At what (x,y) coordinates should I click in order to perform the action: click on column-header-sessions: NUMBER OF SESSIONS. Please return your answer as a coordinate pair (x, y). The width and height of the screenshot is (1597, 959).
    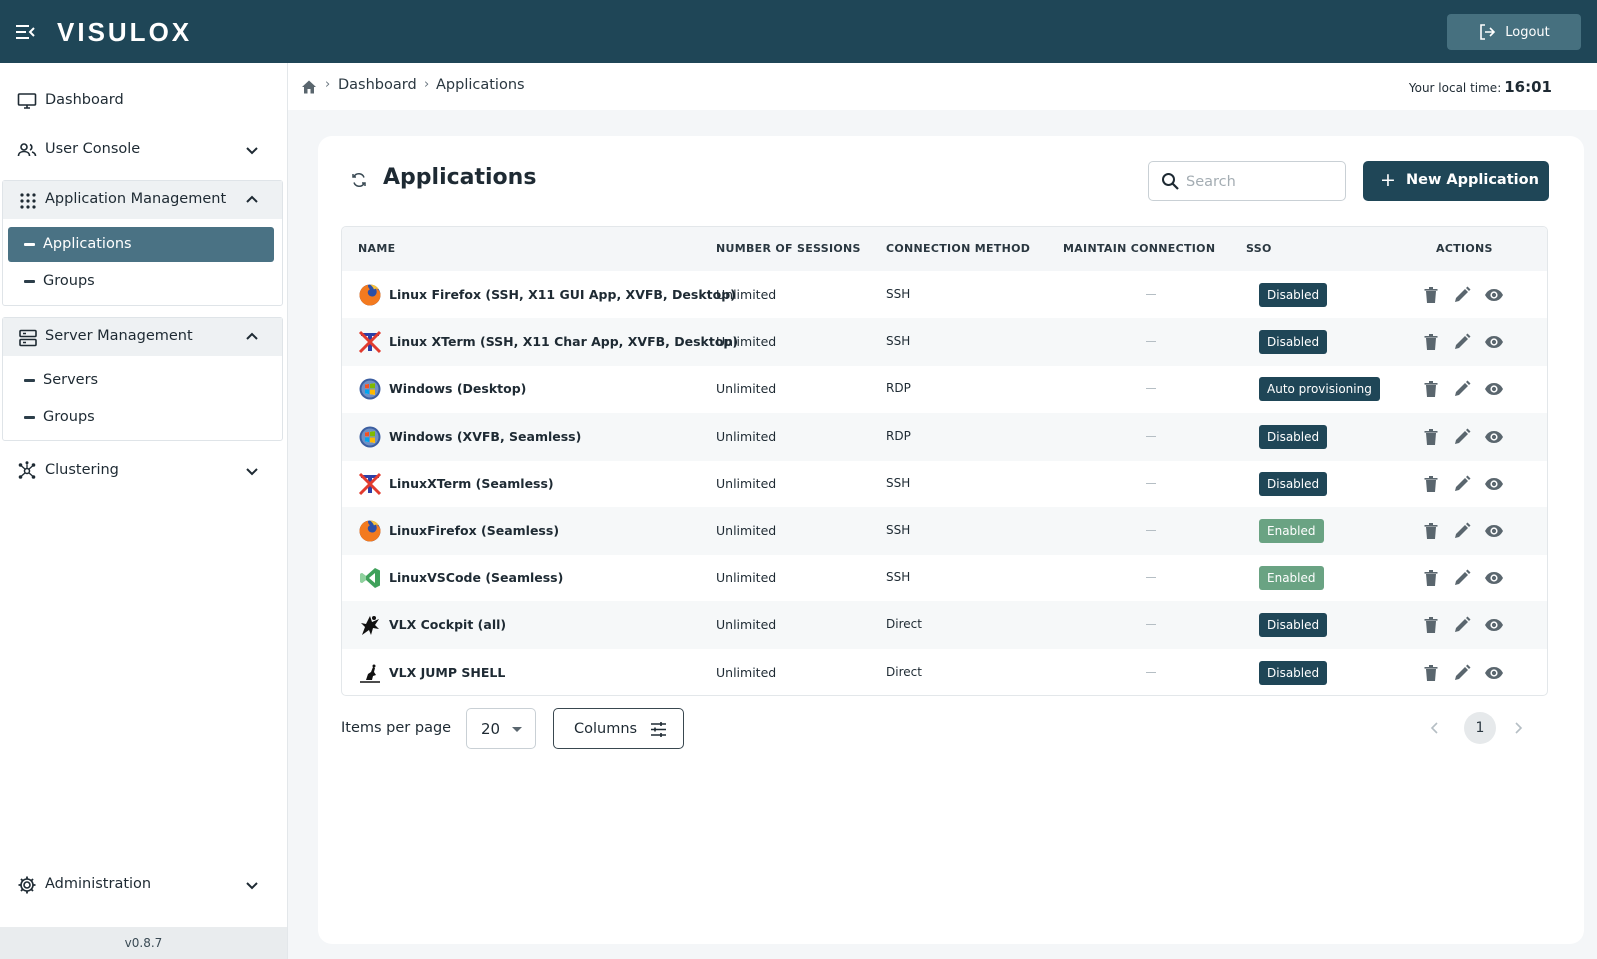
    Looking at the image, I should click on (788, 248).